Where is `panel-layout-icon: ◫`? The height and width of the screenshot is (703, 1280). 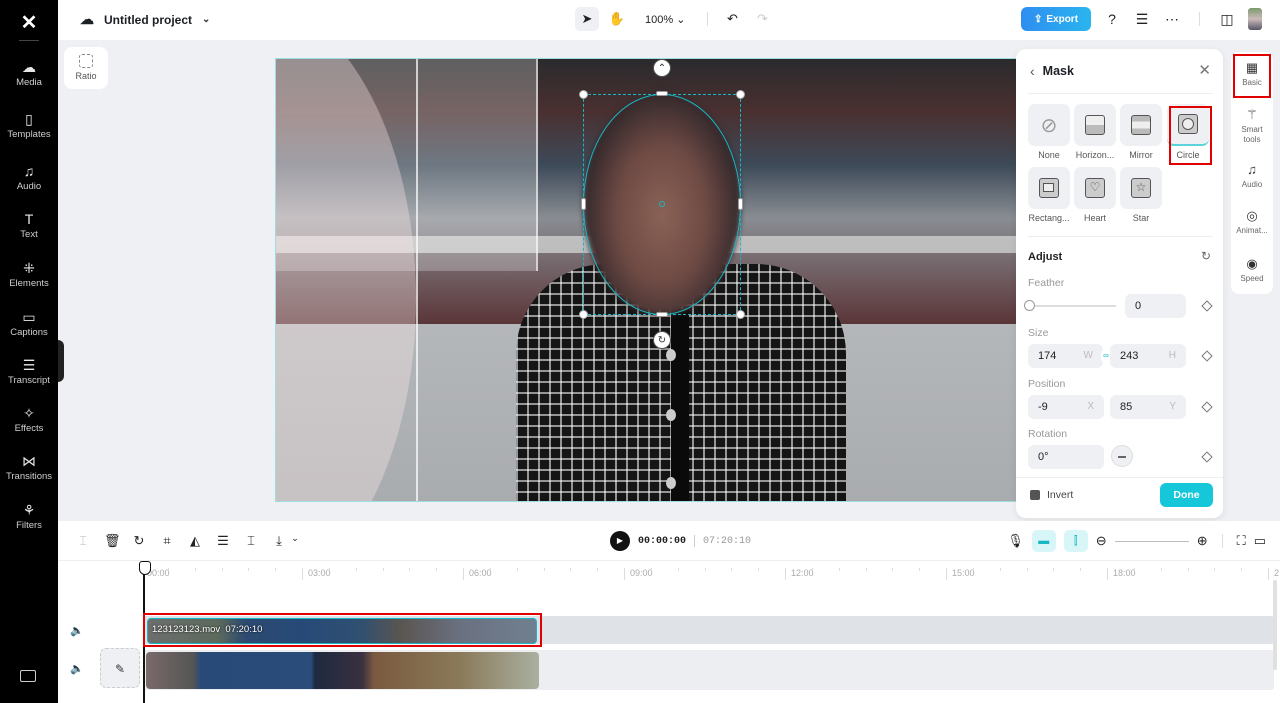
panel-layout-icon: ◫ is located at coordinates (1227, 19).